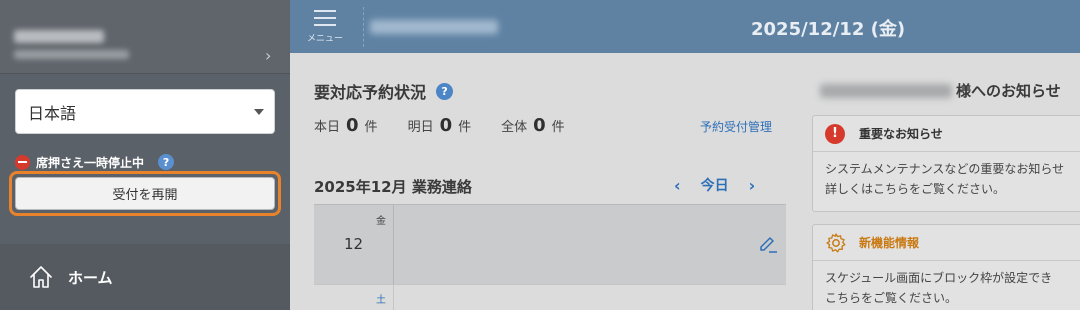  Describe the element at coordinates (514, 127) in the screenshot. I see `count-label: 全体` at that location.